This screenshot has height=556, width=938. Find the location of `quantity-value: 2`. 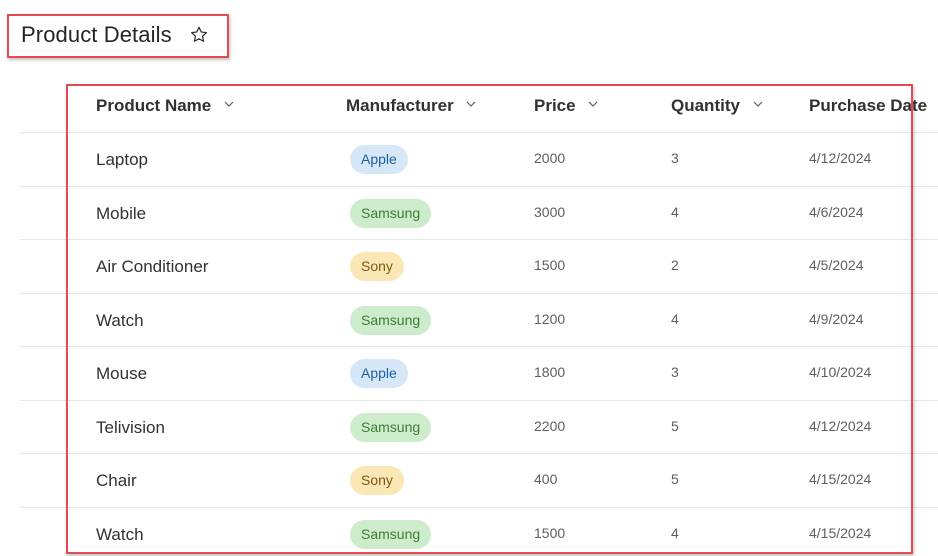

quantity-value: 2 is located at coordinates (675, 265).